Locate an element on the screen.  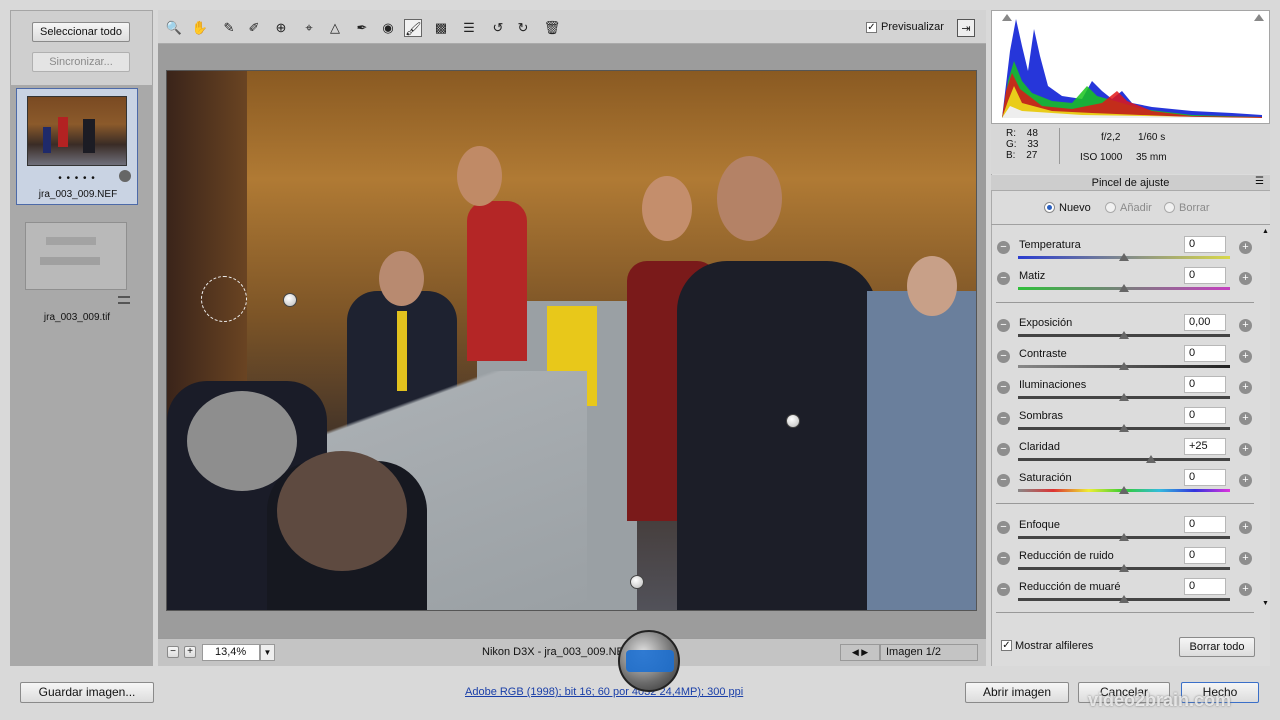
rotate-left-icon: ↺ is located at coordinates (498, 28).